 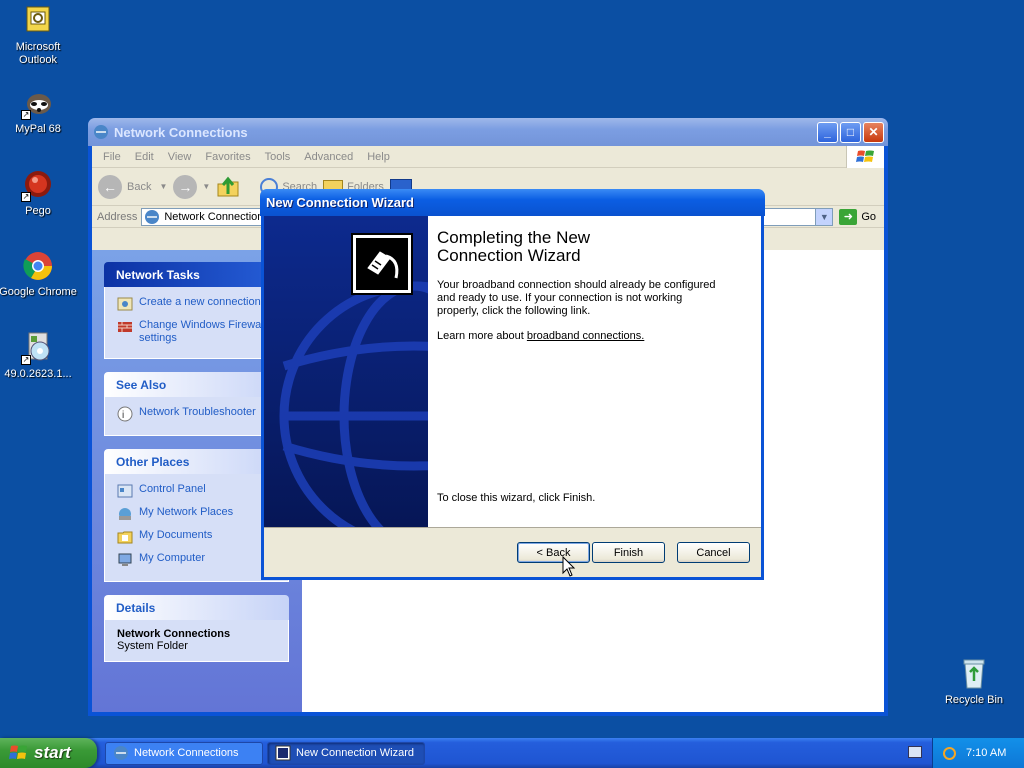 I want to click on start-button: start, so click(x=48, y=753).